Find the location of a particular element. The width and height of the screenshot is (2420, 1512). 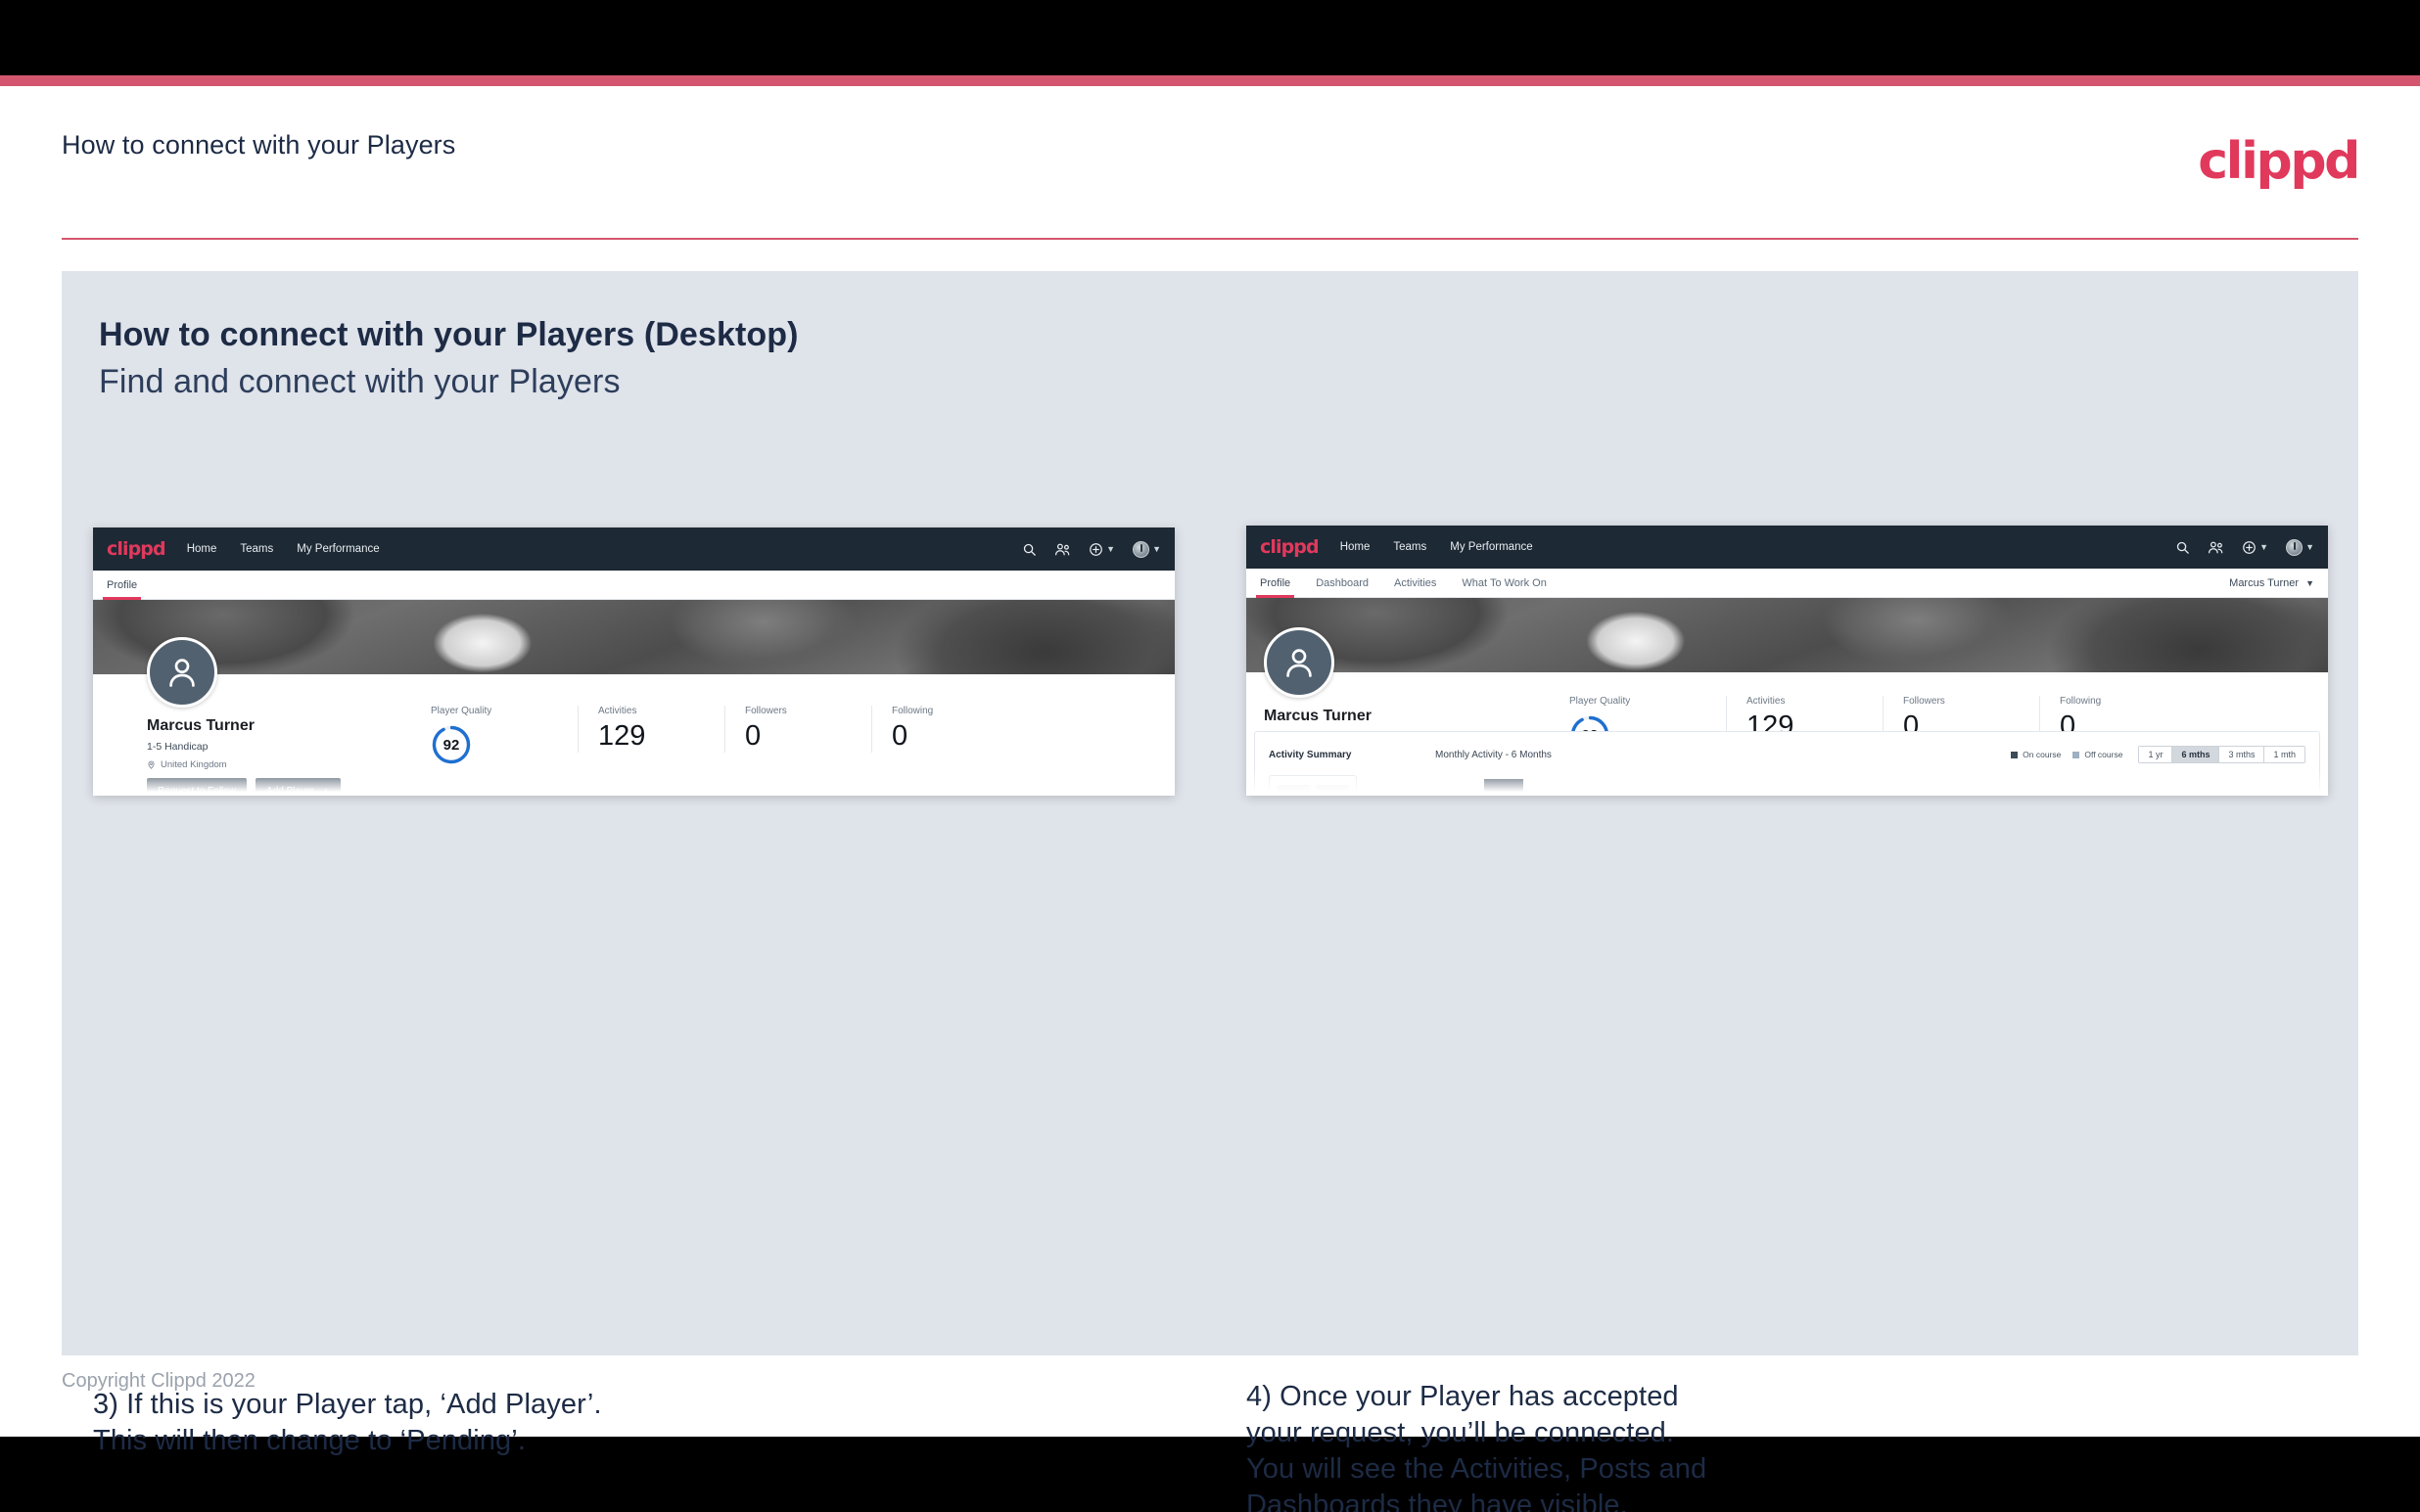

caption-right-line1: 4) Once your Player has accepted is located at coordinates (1462, 1396).